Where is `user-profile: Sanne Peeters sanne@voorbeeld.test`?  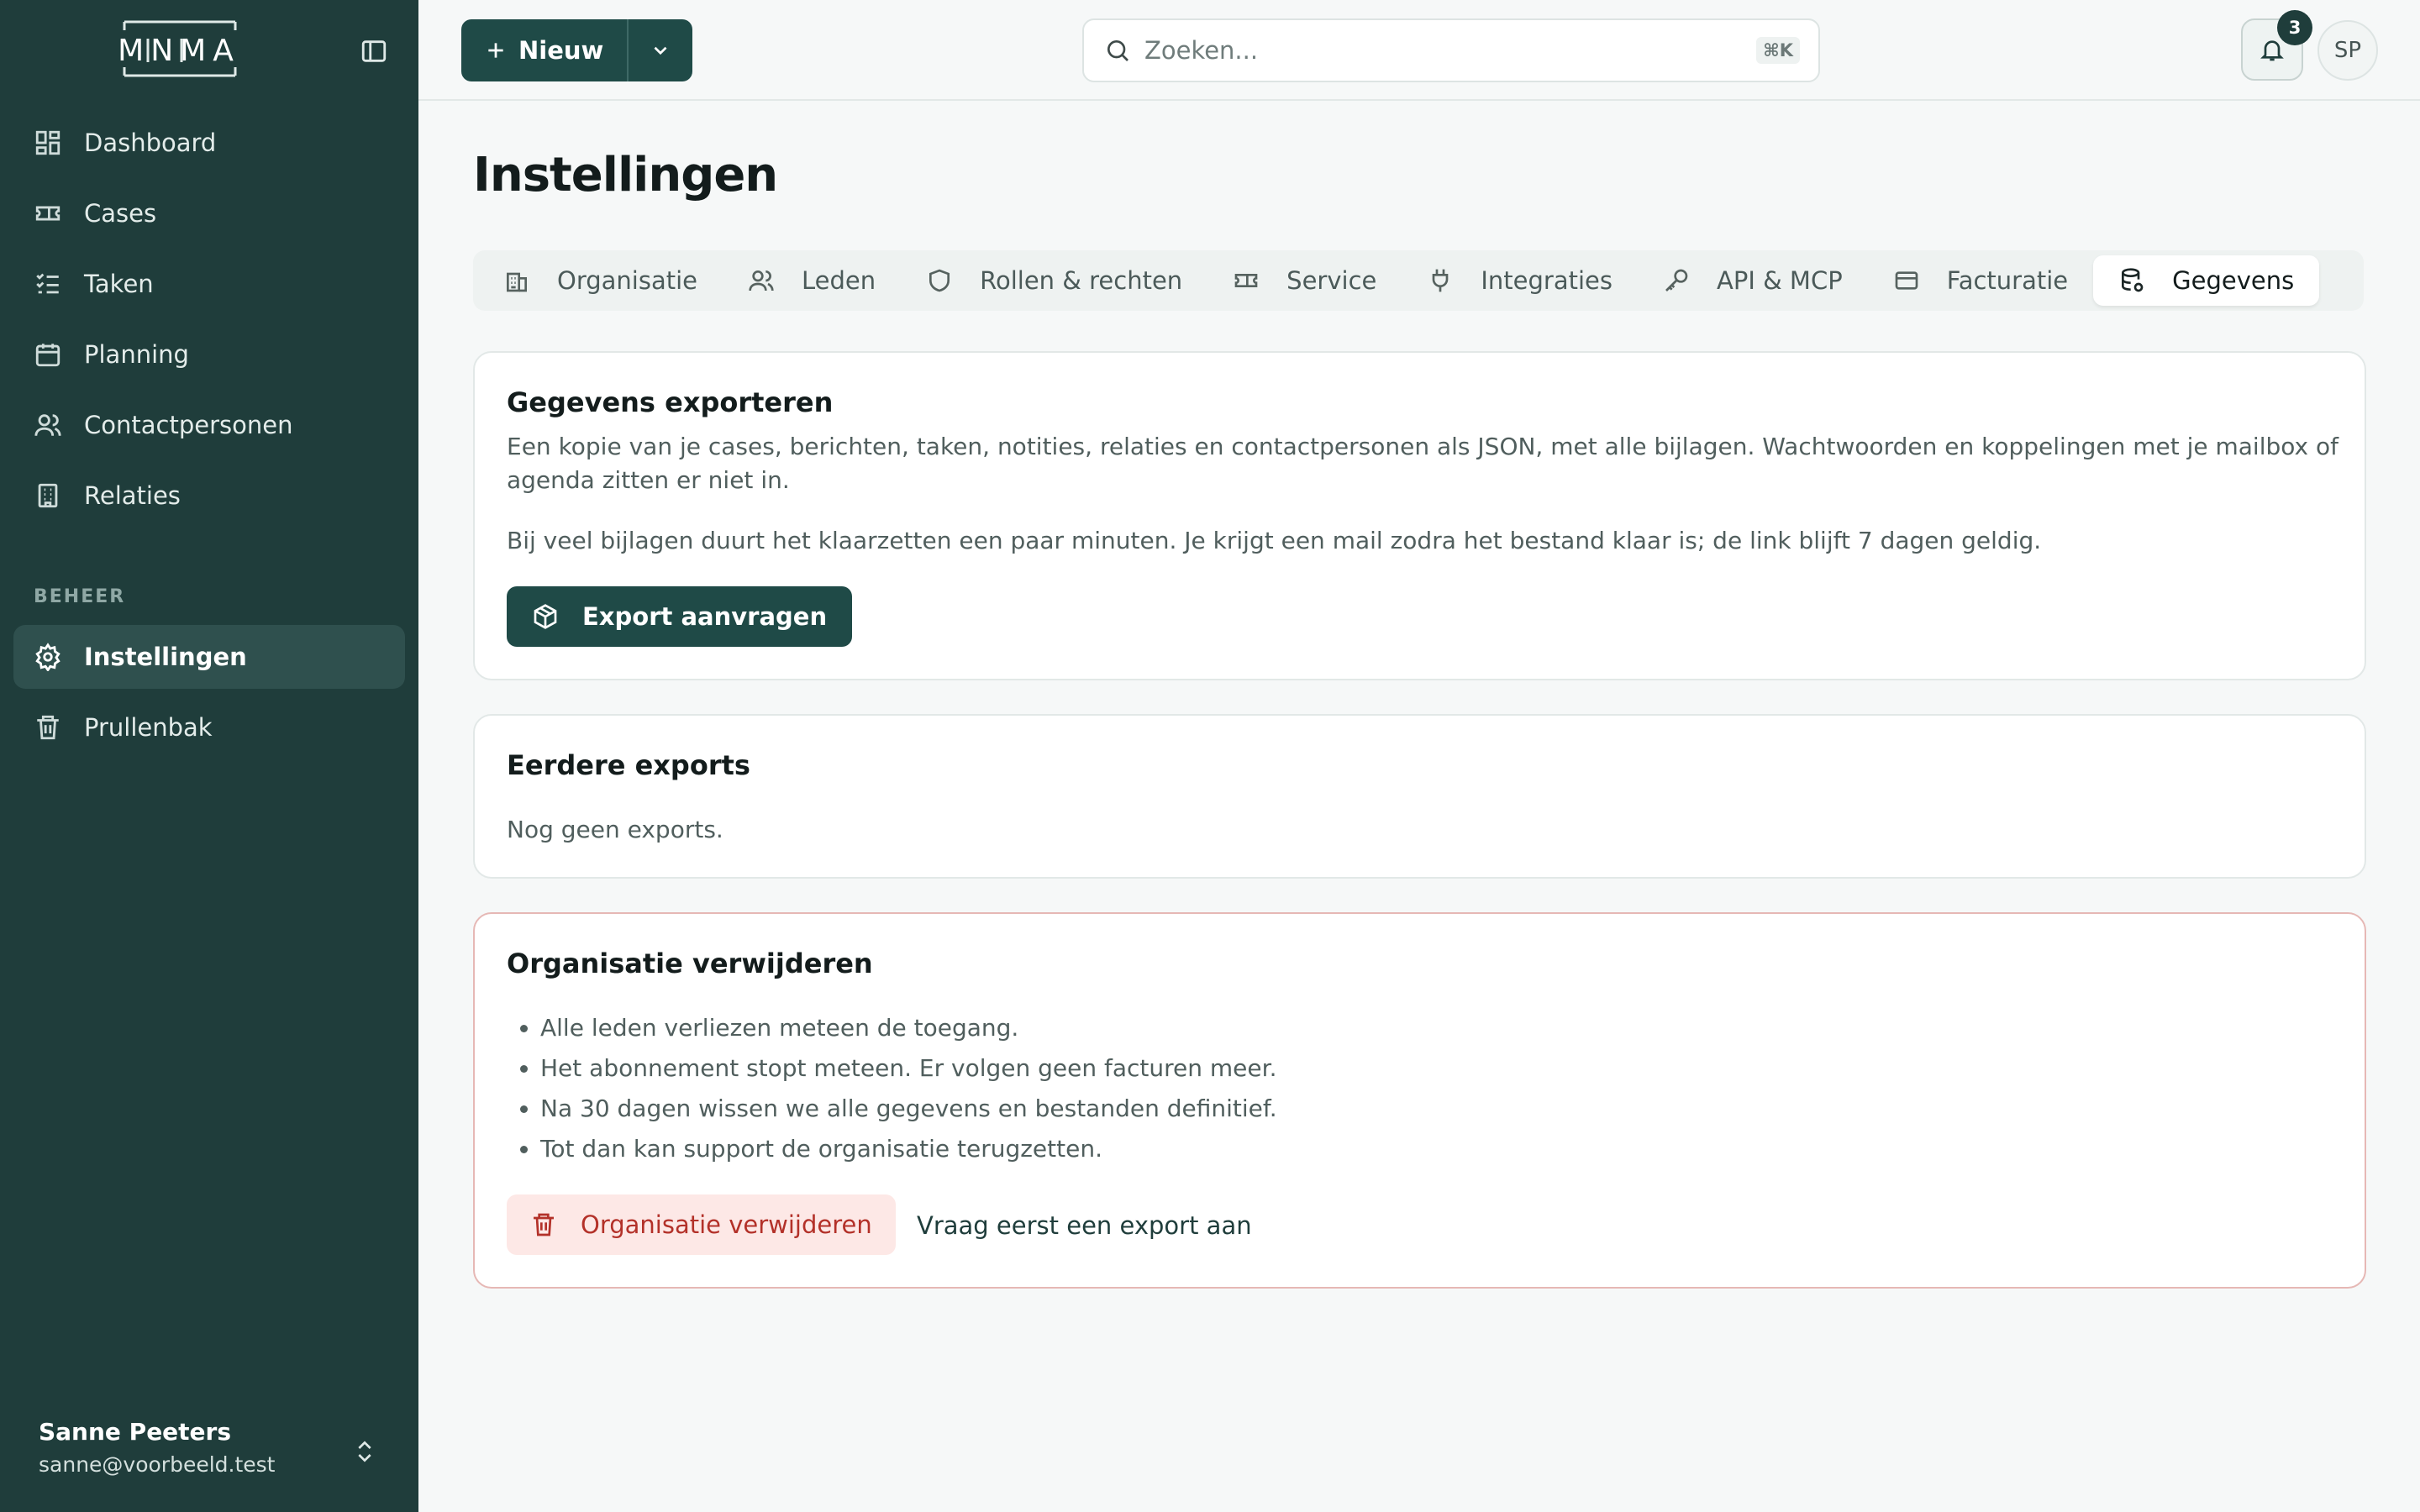
user-profile: Sanne Peeters sanne@voorbeeld.test is located at coordinates (157, 1447).